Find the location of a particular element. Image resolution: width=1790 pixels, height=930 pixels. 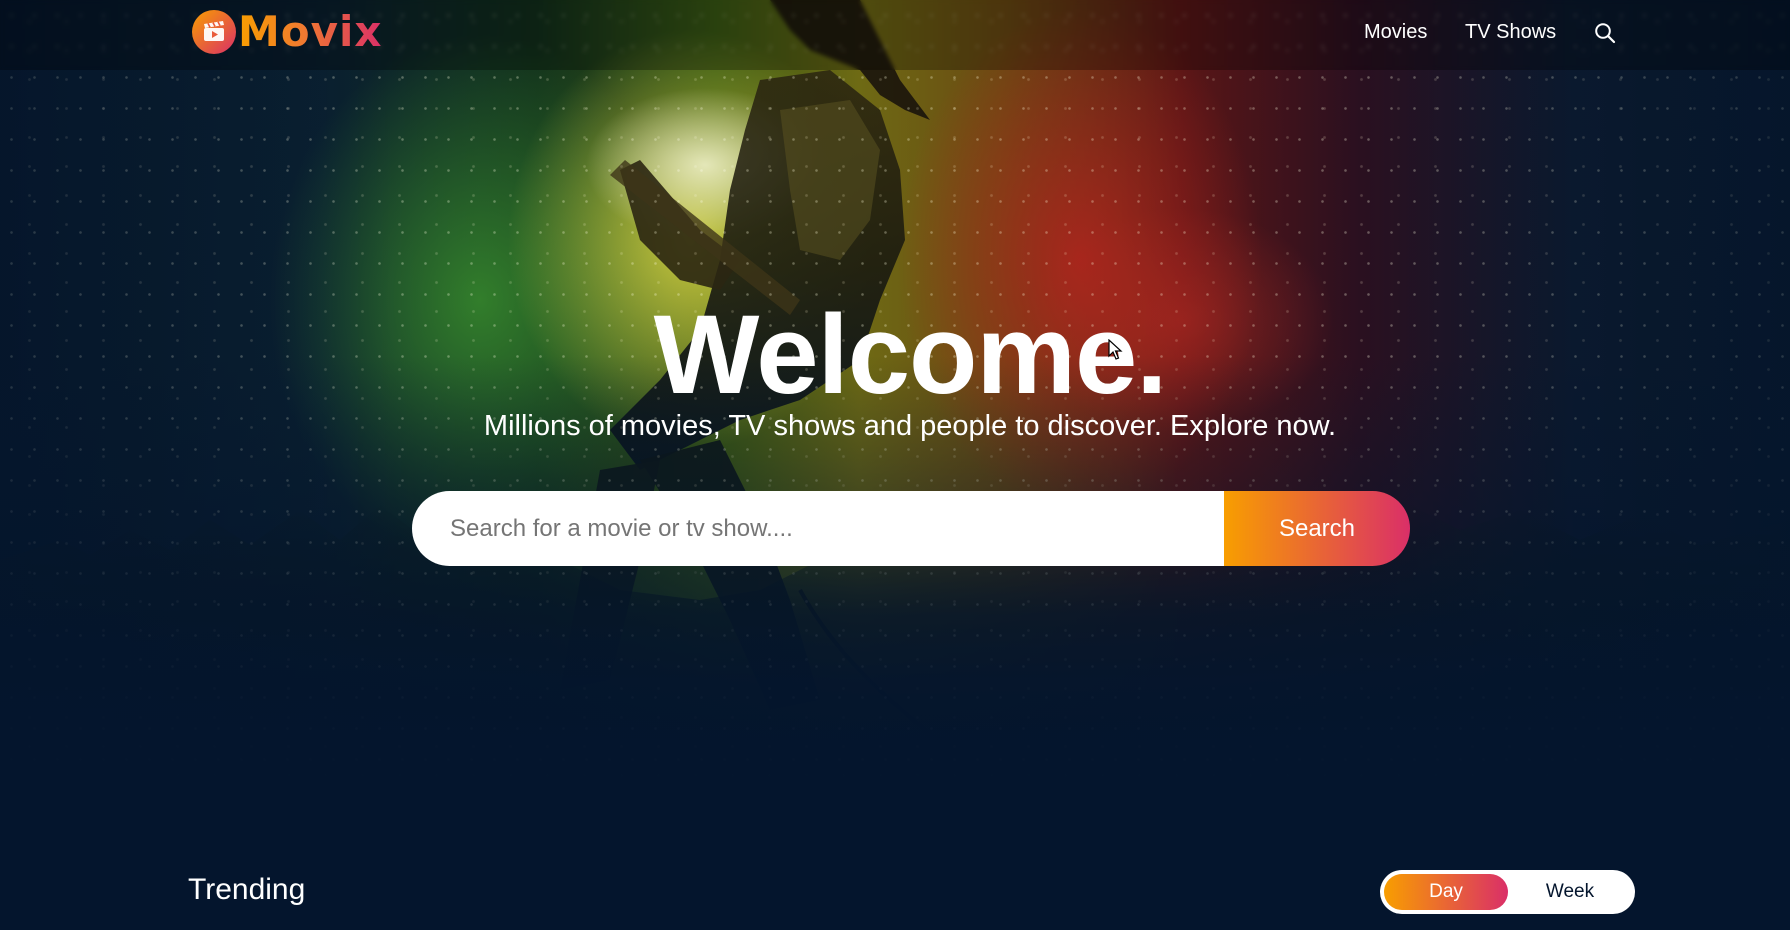

nav-item-tv-shows: TV Shows is located at coordinates (1510, 32).